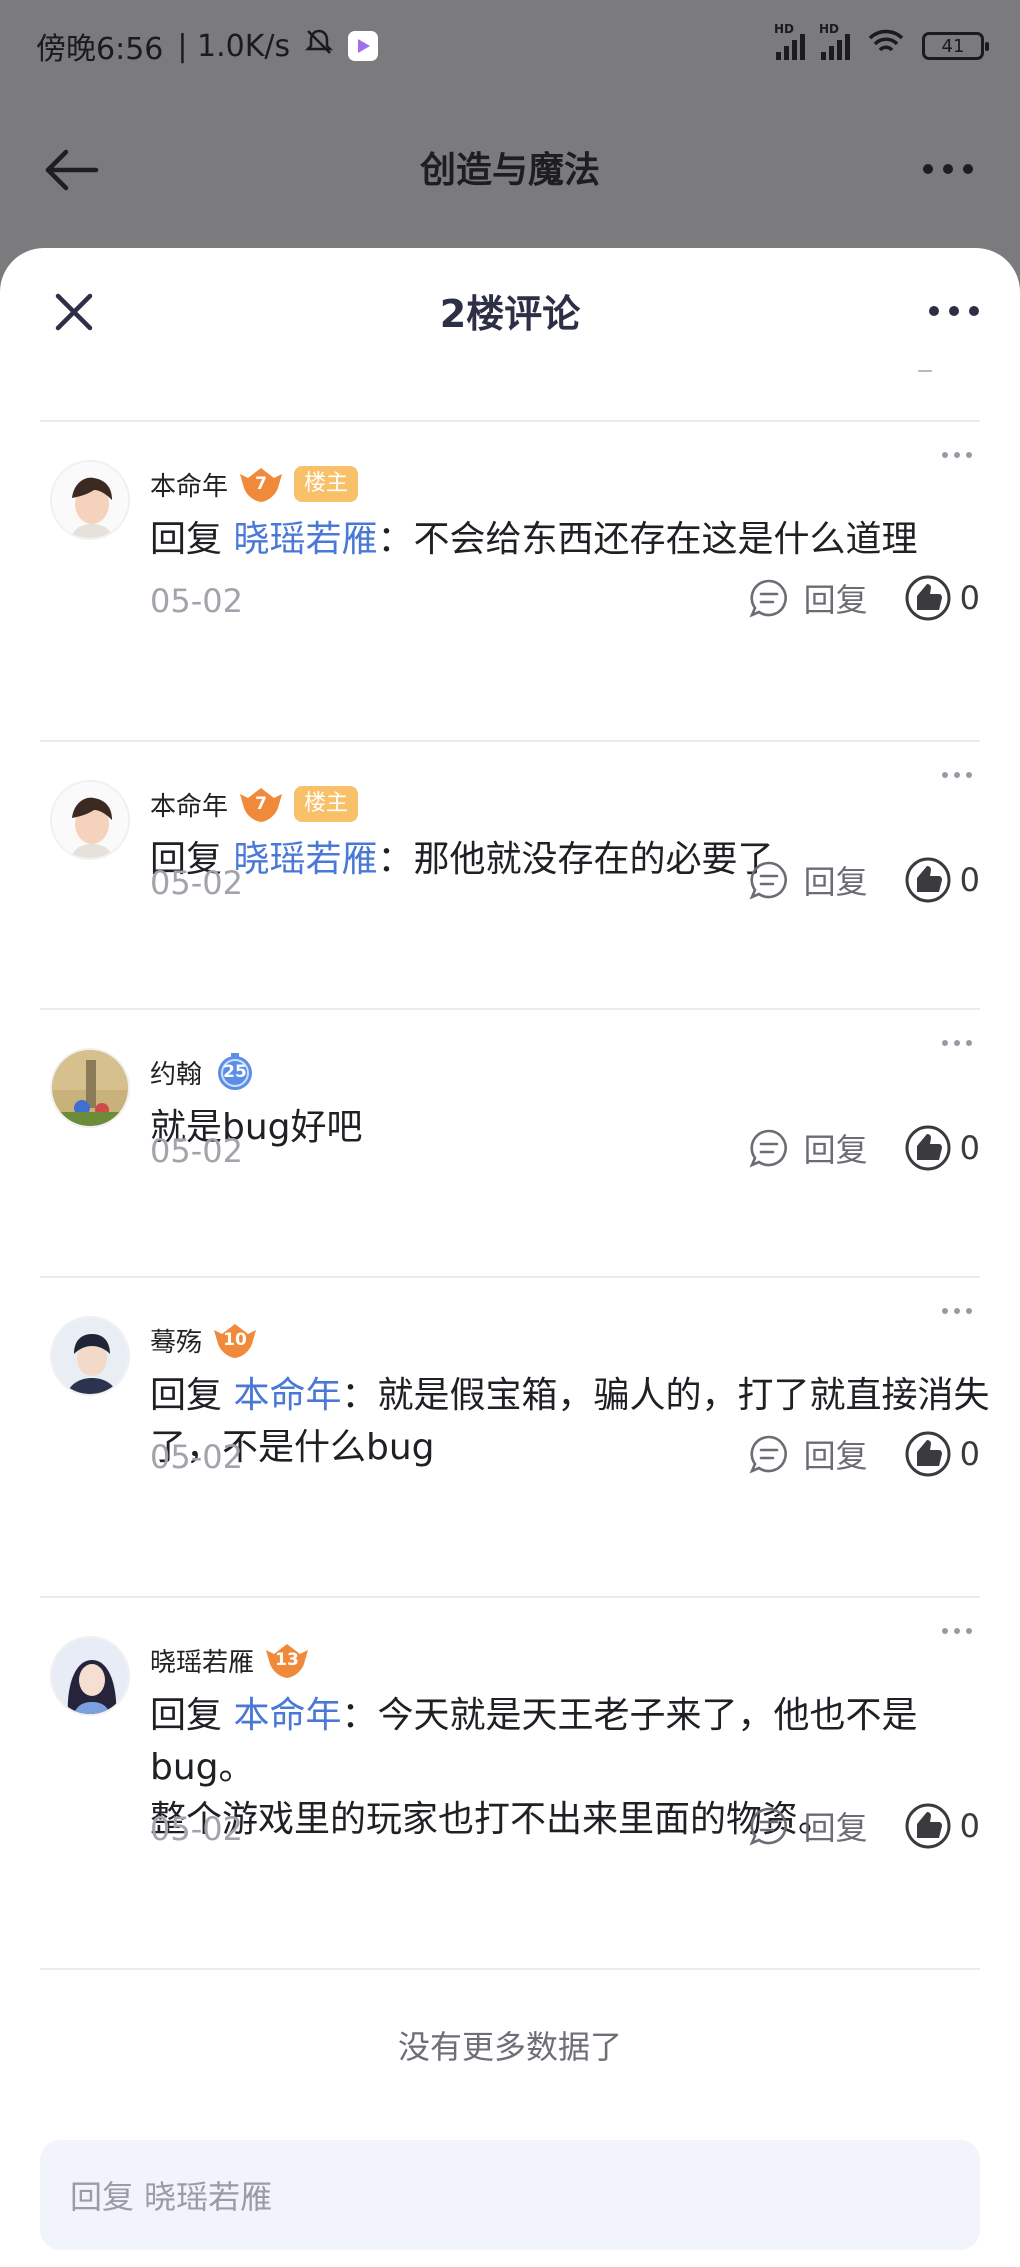 The height and width of the screenshot is (2267, 1020). Describe the element at coordinates (510, 1144) in the screenshot. I see `comment-item: 约翰 25 就是bug好吧 05-02 回复 0` at that location.